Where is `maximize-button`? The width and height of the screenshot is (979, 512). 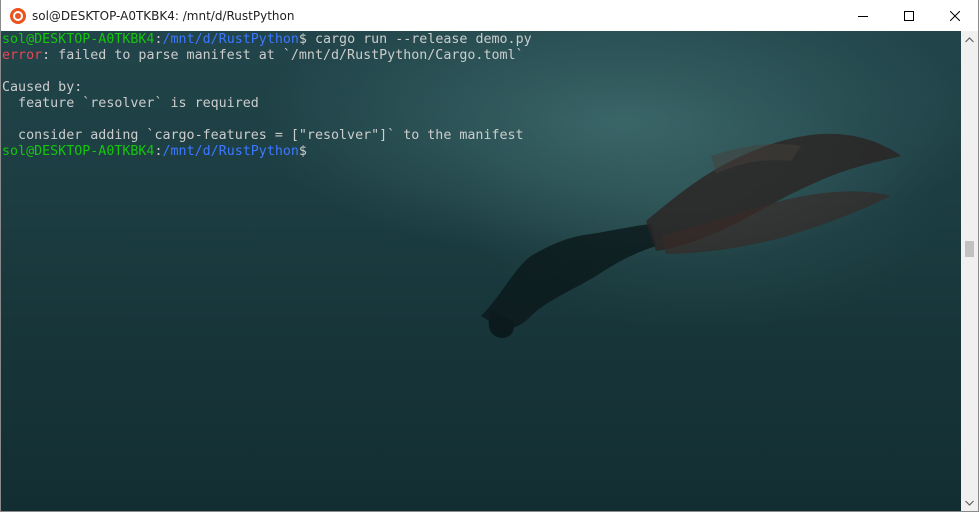 maximize-button is located at coordinates (909, 15).